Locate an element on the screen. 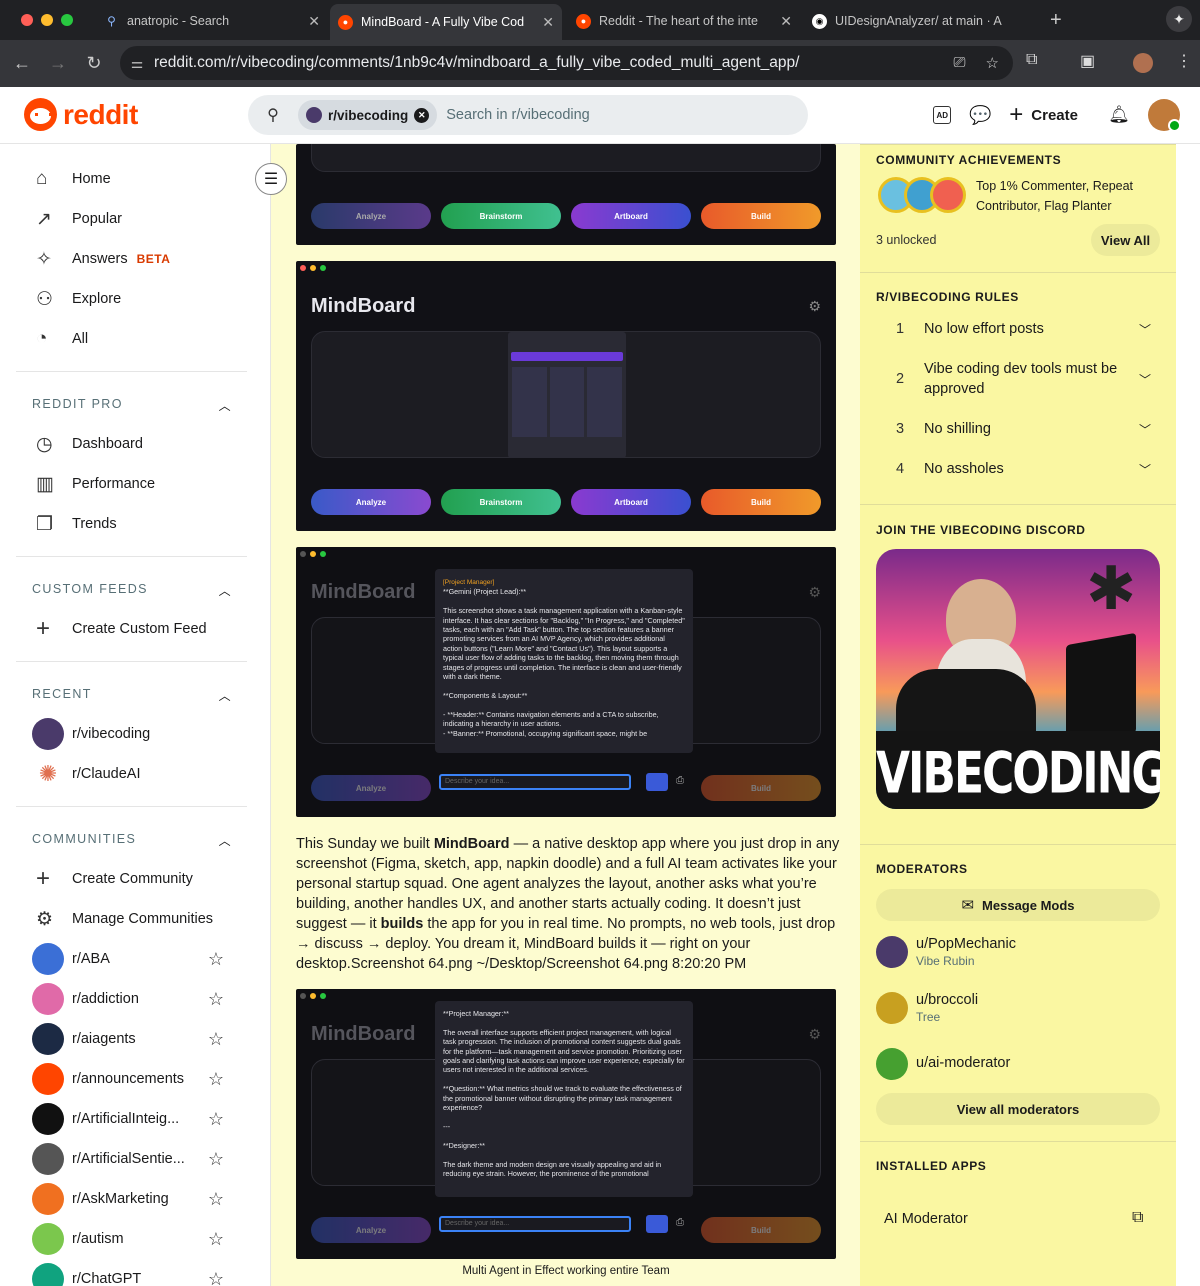 This screenshot has height=1286, width=1200. moderator-name: u/broccoli is located at coordinates (947, 1000).